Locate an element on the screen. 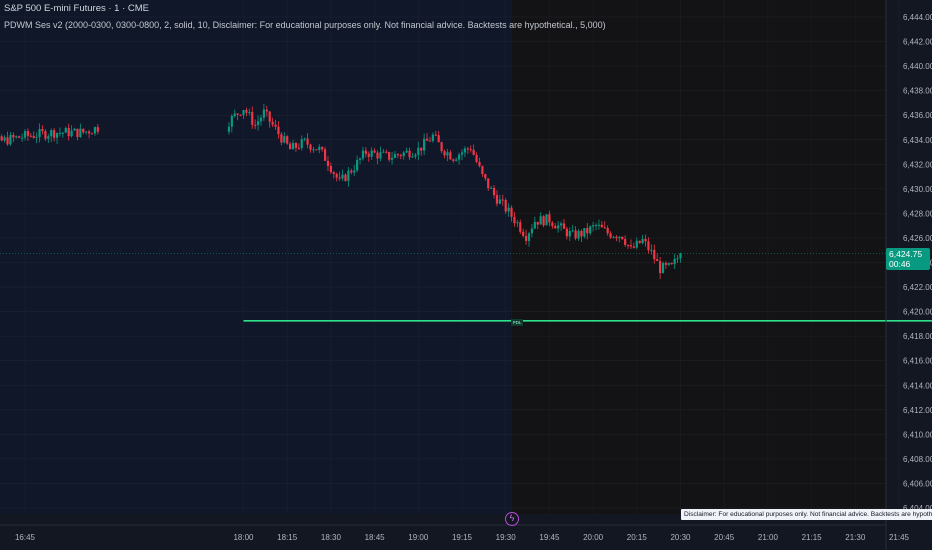  price-tick-label: 6,406.00 is located at coordinates (917, 483).